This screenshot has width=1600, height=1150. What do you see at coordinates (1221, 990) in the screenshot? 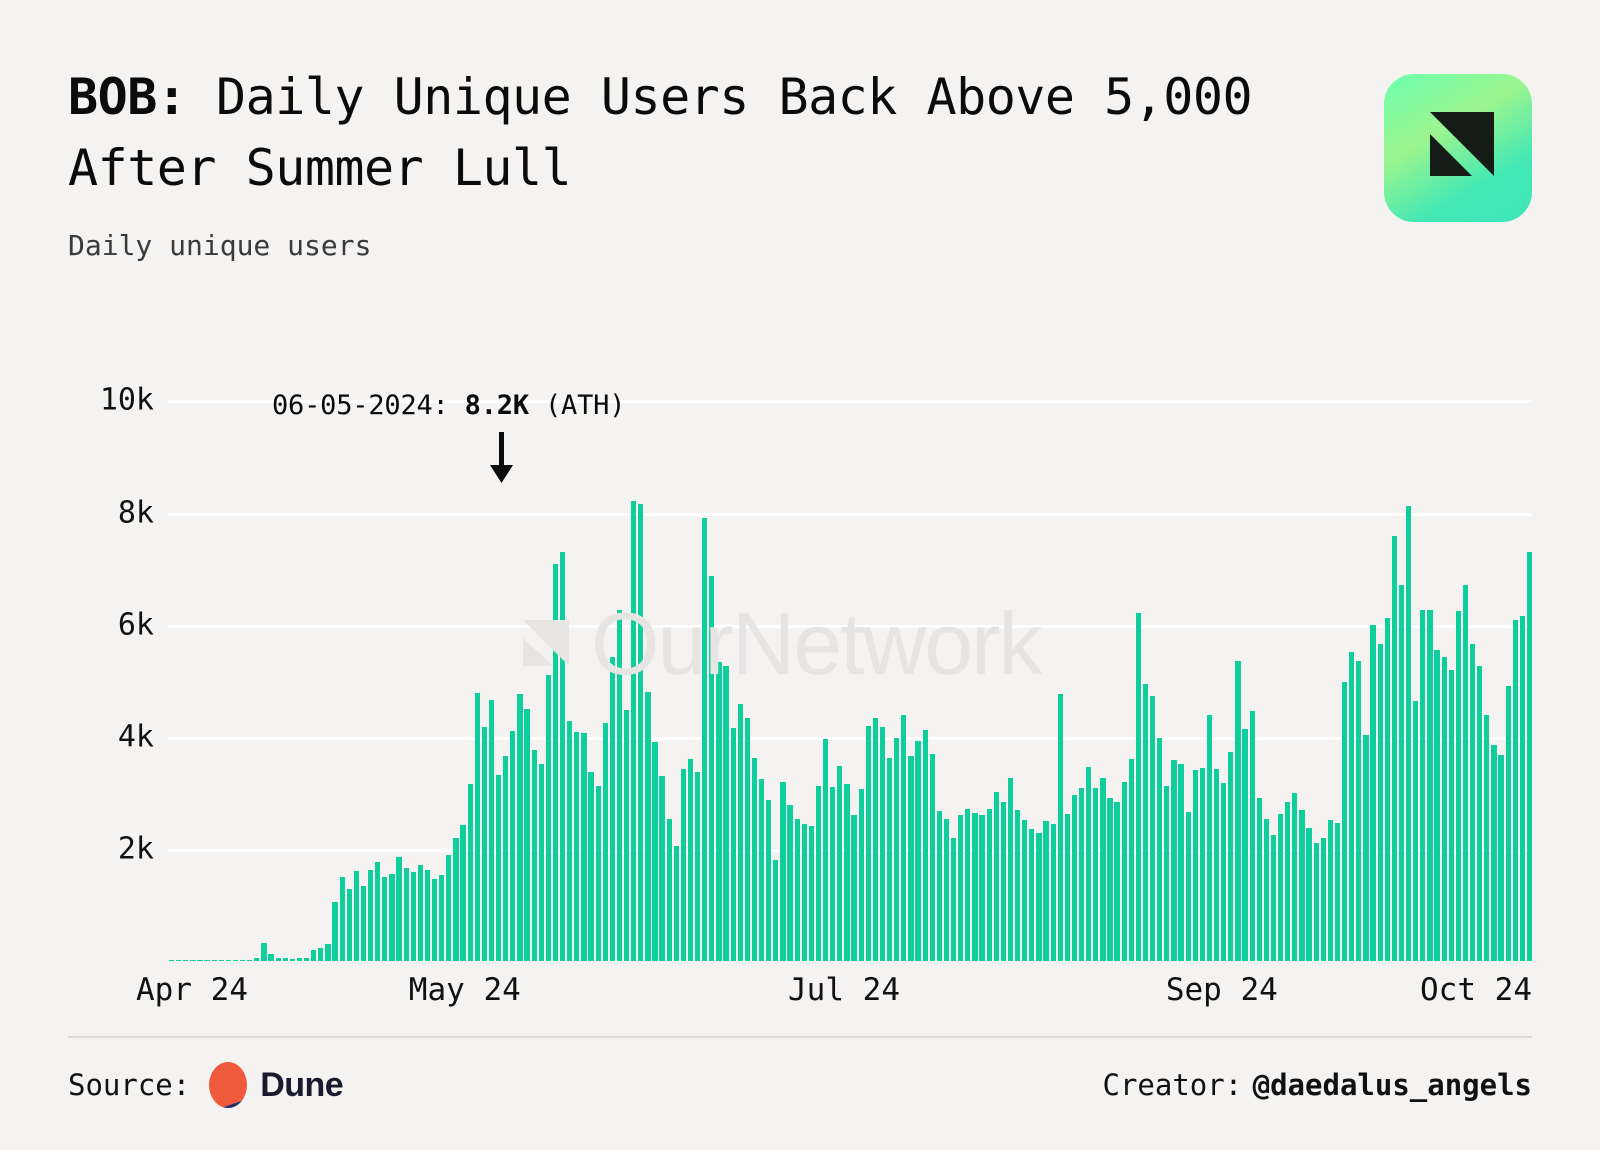
I see `x-axis-tick-label: Sep 24` at bounding box center [1221, 990].